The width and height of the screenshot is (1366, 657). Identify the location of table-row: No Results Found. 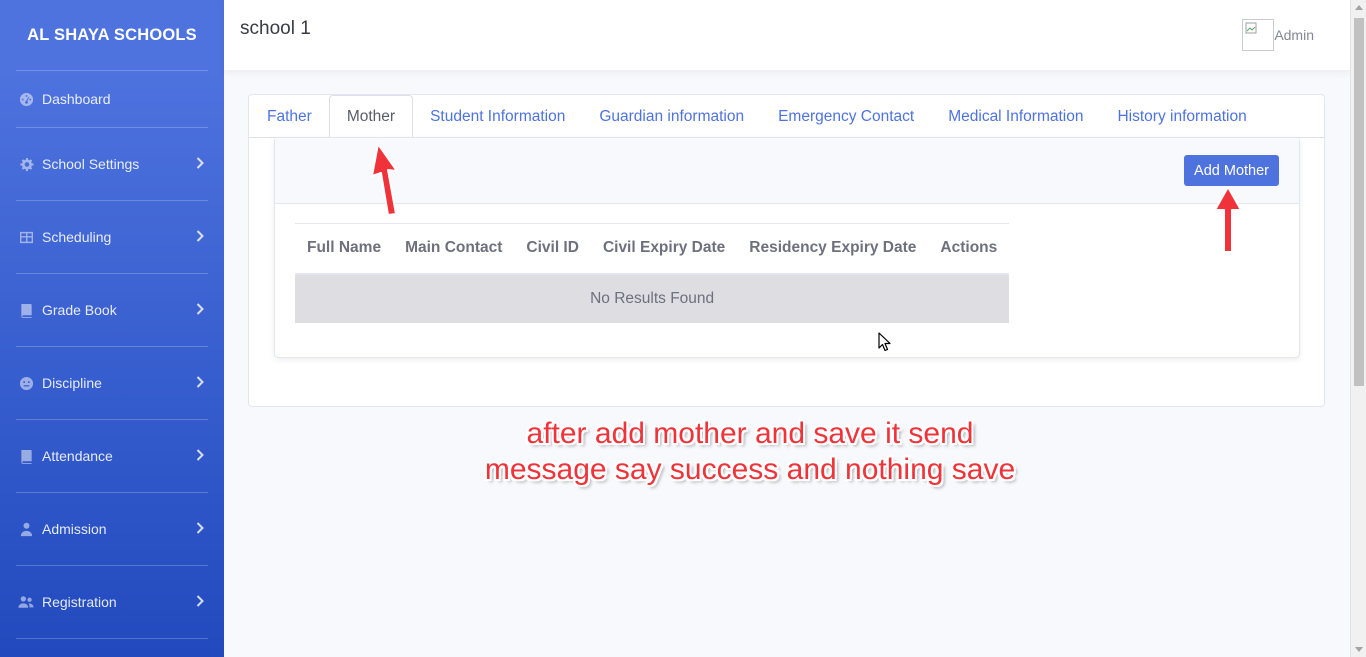
(652, 298).